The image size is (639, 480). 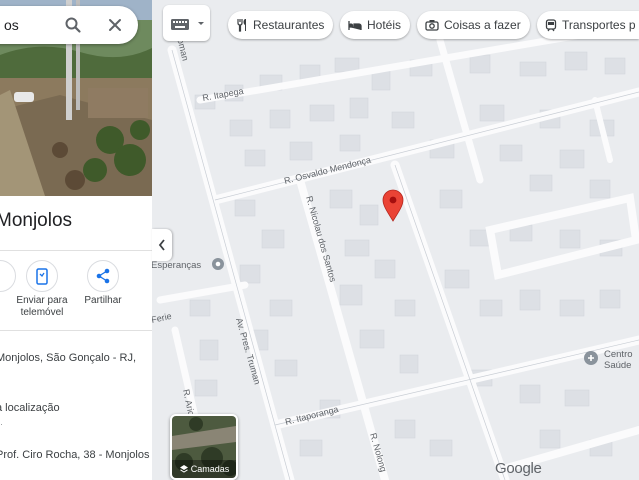 I want to click on layers-icon, so click(x=183, y=469).